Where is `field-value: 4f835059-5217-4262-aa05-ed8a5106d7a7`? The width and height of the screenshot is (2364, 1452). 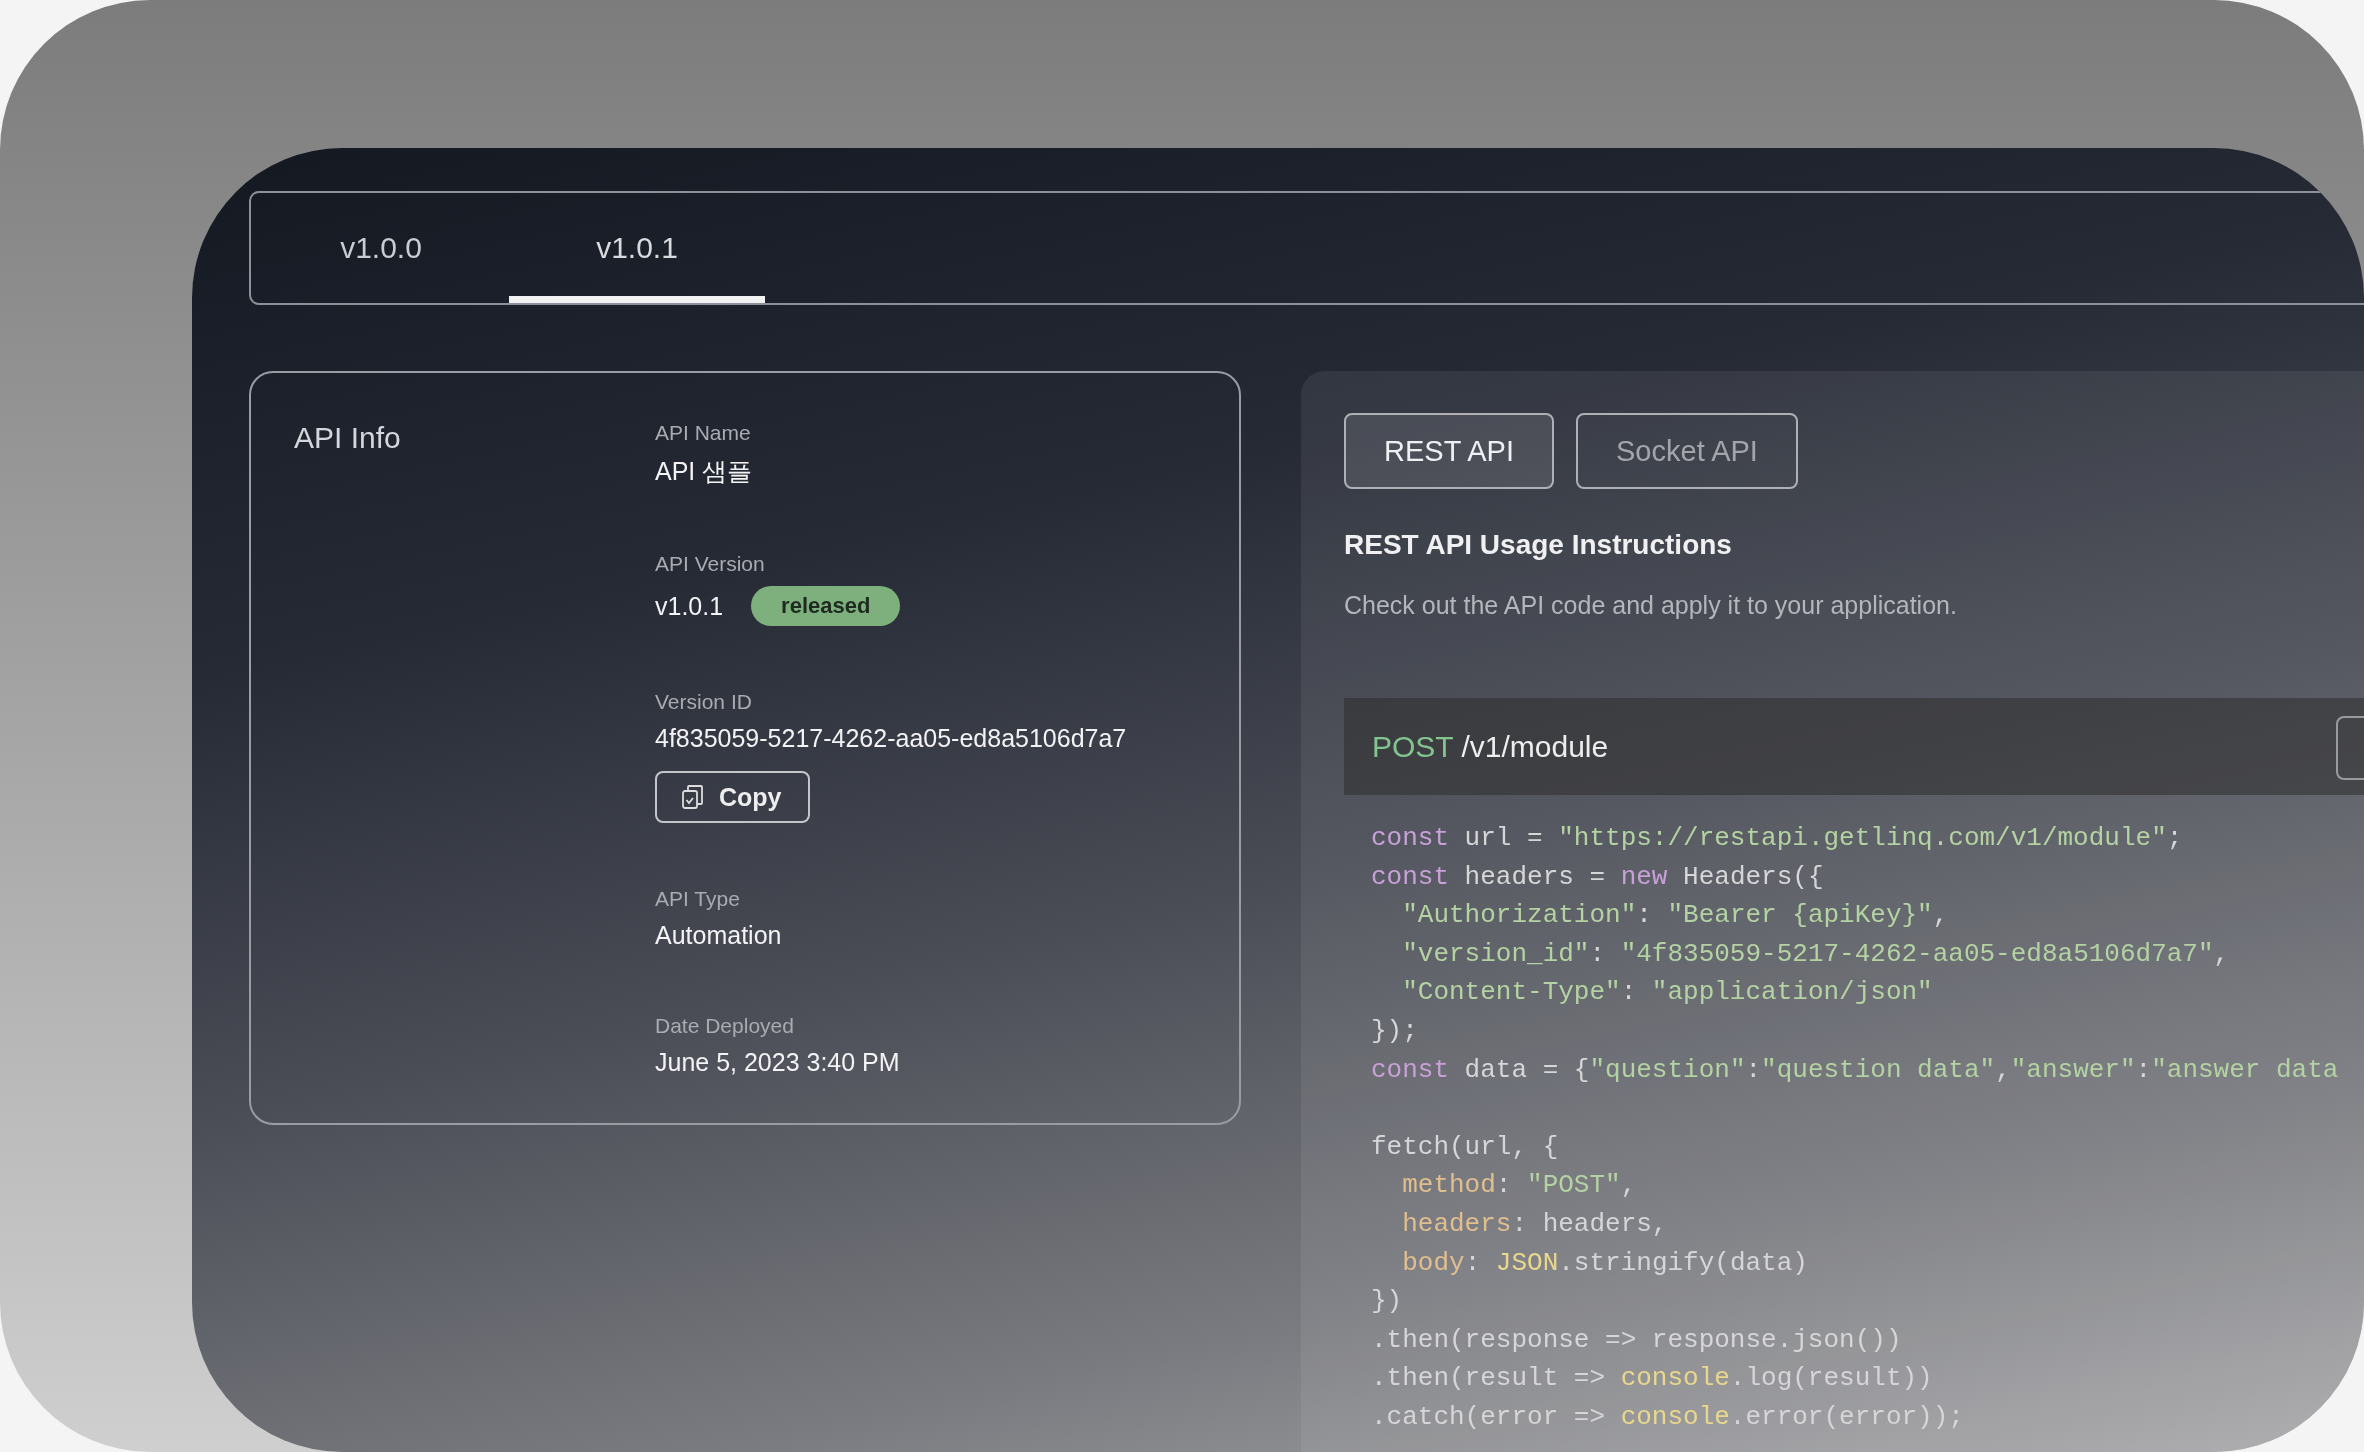
field-value: 4f835059-5217-4262-aa05-ed8a5106d7a7 is located at coordinates (891, 738).